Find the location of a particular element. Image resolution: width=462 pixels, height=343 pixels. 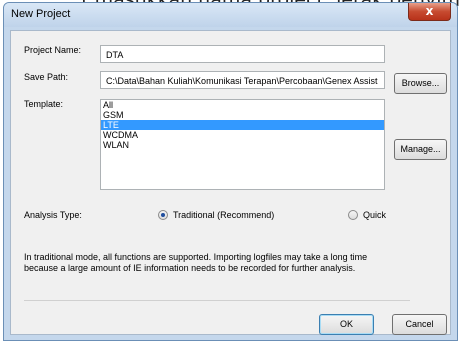

template-item-gsm: GSM is located at coordinates (242, 115).